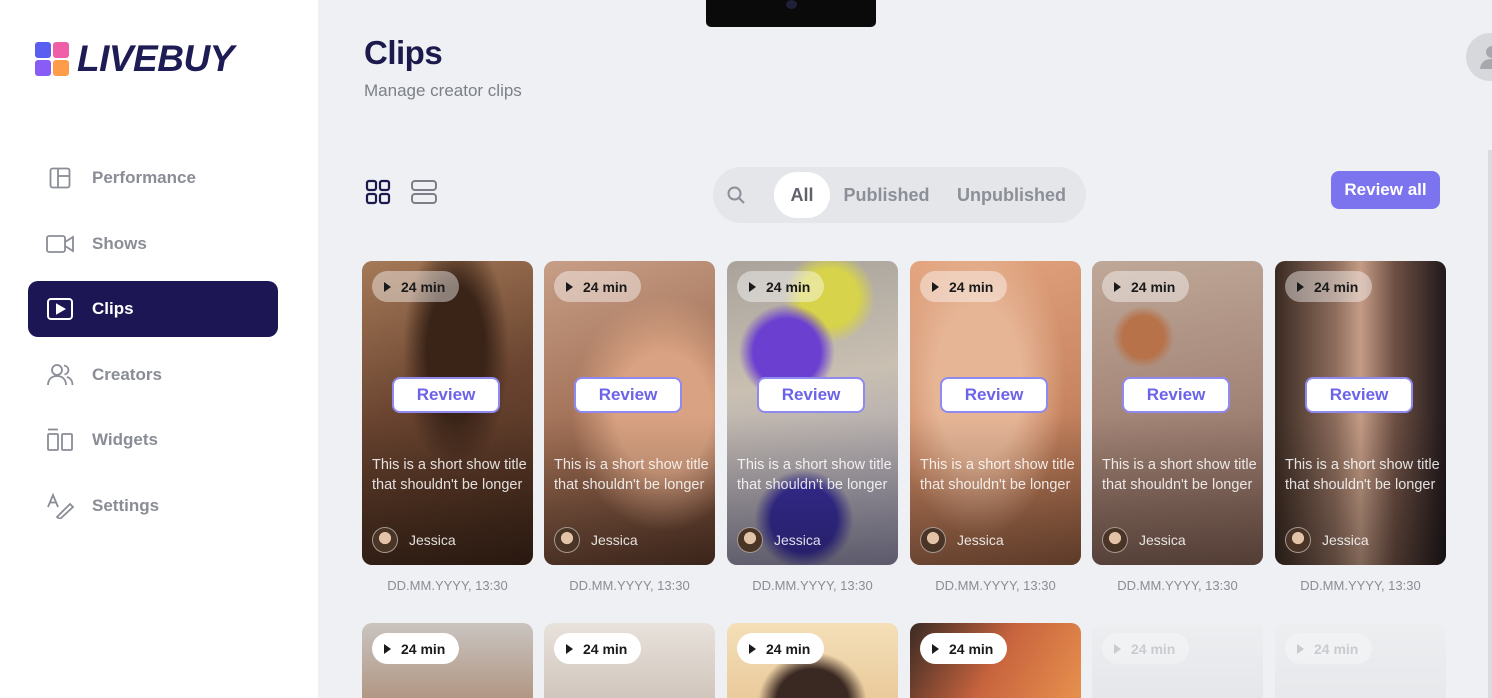 Image resolution: width=1492 pixels, height=698 pixels. I want to click on page-subtitle: Manage creator clips, so click(443, 90).